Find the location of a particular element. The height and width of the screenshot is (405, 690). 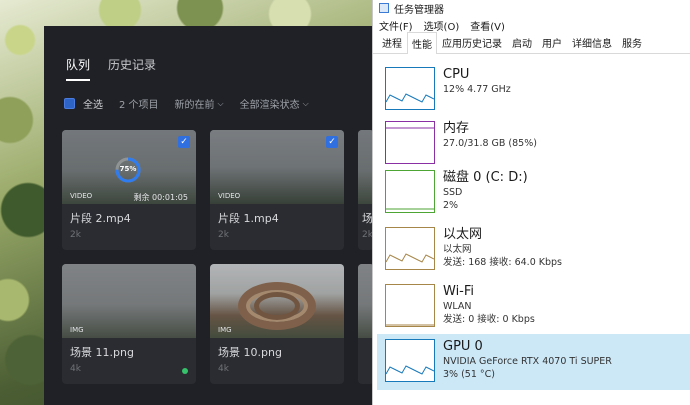

sort-dropdown: 新的在前 ⌵ is located at coordinates (199, 104).